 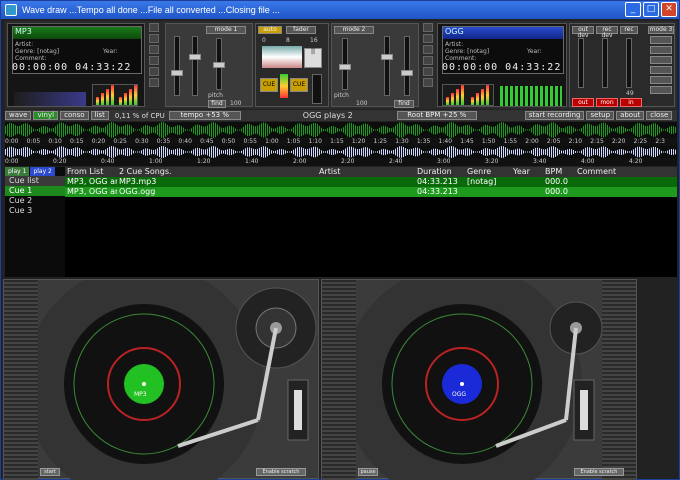 I want to click on cue2-button: CUE, so click(x=299, y=85).